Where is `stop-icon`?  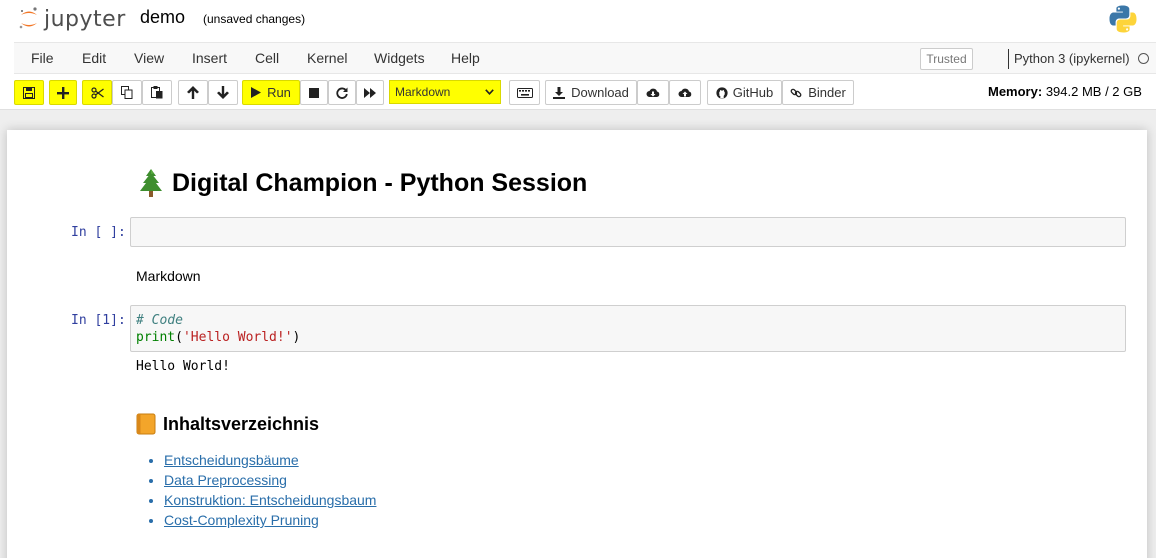 stop-icon is located at coordinates (314, 92).